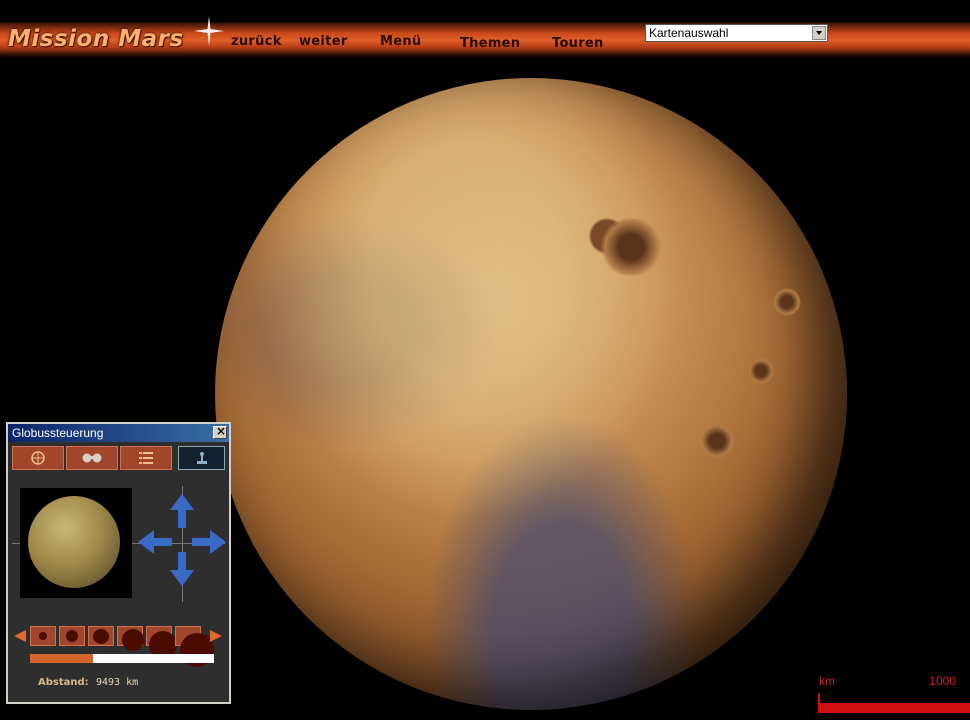 The width and height of the screenshot is (970, 720). Describe the element at coordinates (942, 681) in the screenshot. I see `scale-value: 1000` at that location.